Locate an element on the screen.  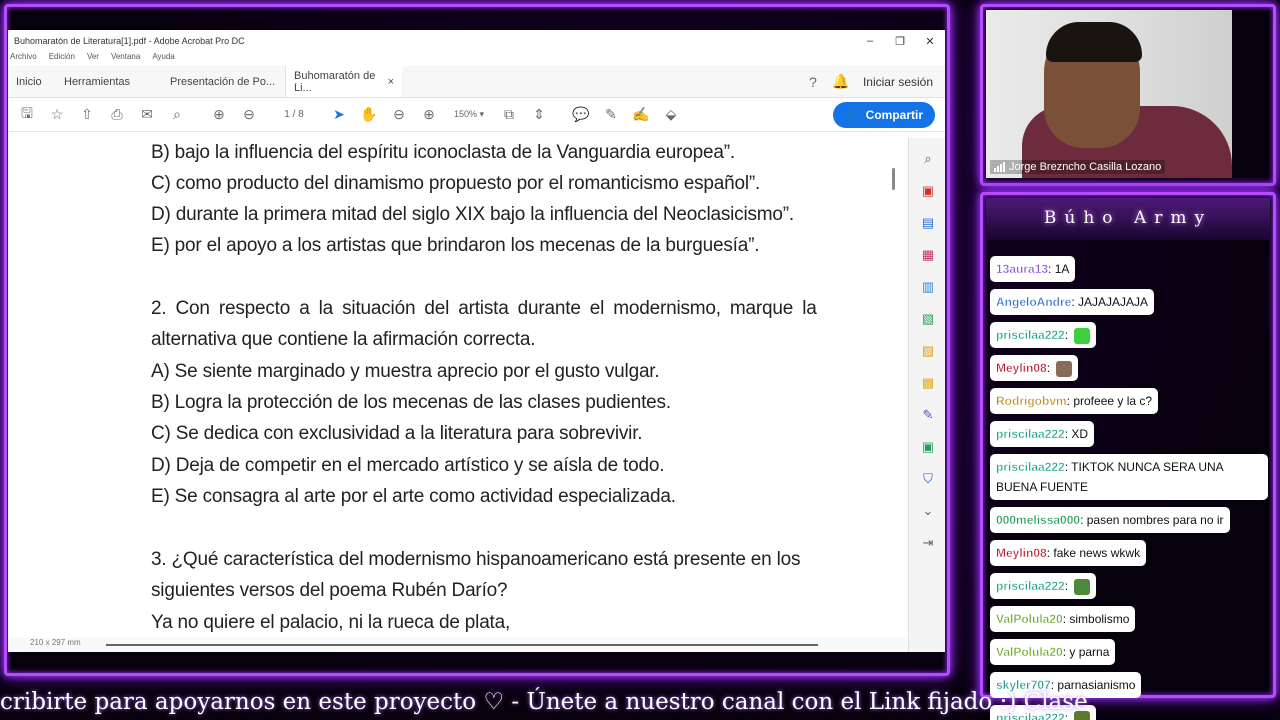
signal-icon is located at coordinates (999, 167).